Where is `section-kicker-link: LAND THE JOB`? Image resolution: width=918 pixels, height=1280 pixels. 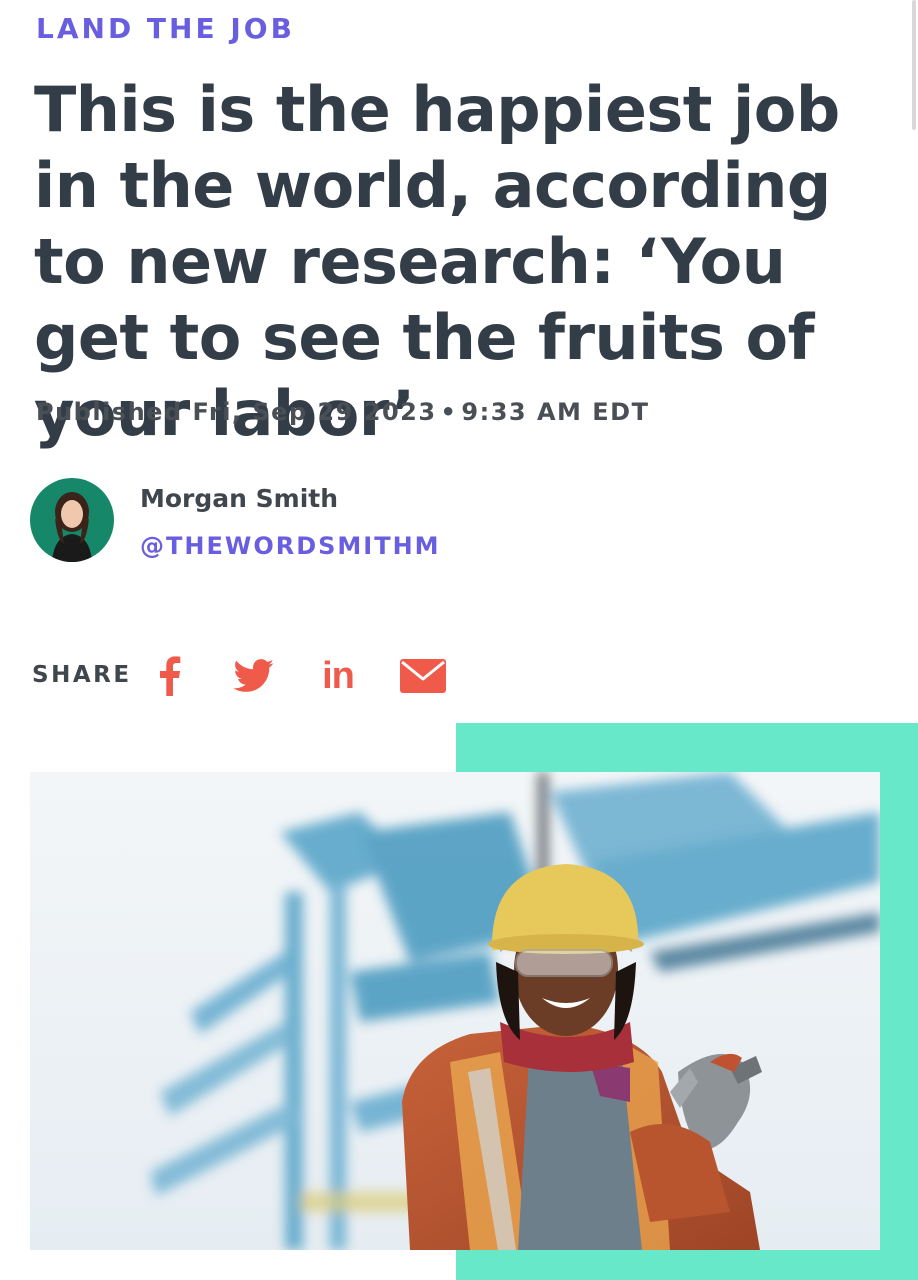
section-kicker-link: LAND THE JOB is located at coordinates (165, 29).